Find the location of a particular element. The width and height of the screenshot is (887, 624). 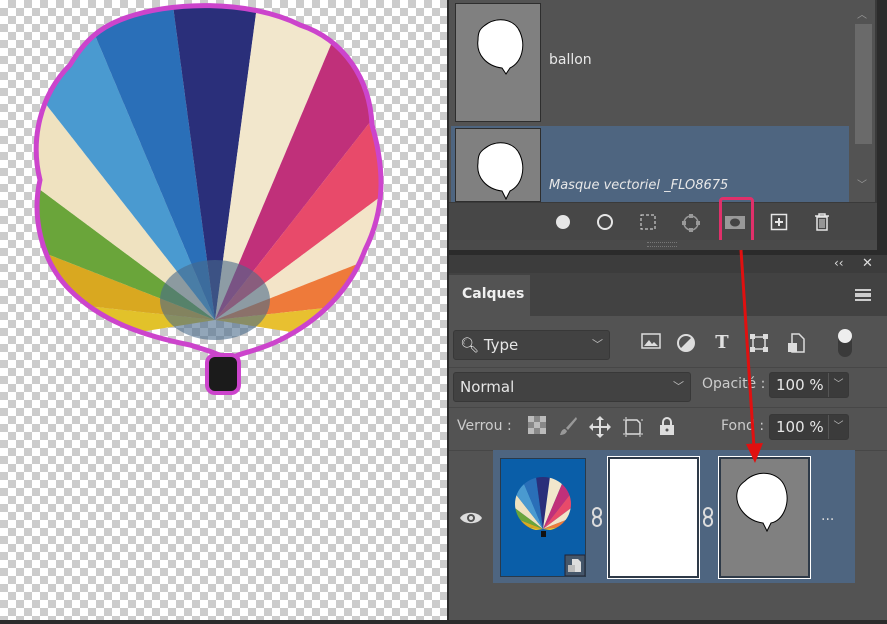

filter-type-dropdown: 🔍︎ Type ﹀ is located at coordinates (531, 345).